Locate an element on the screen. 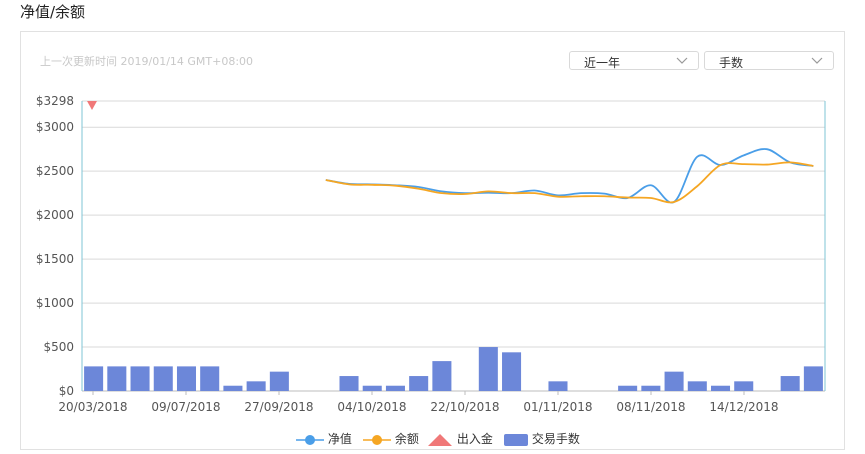 This screenshot has height=454, width=865. x-tick-label: 22/10/2018 is located at coordinates (464, 407).